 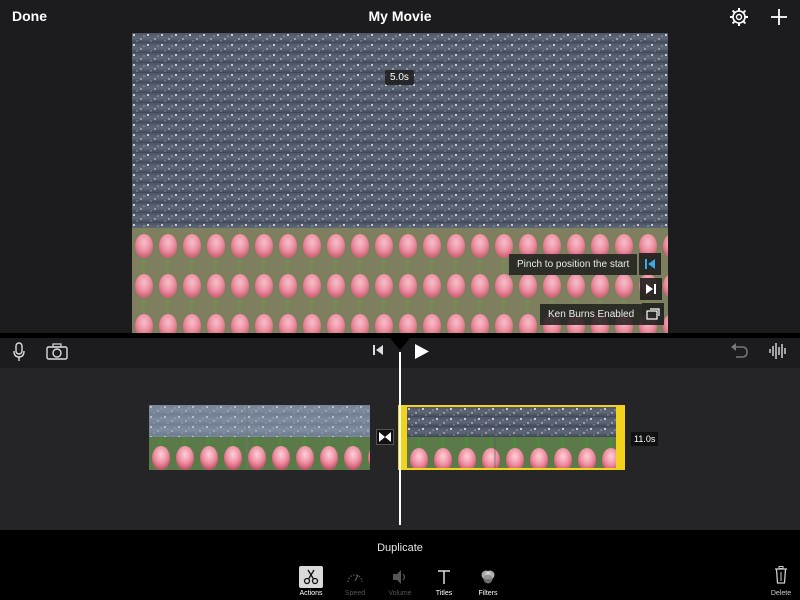 I want to click on ken-burns-icon, so click(x=653, y=314).